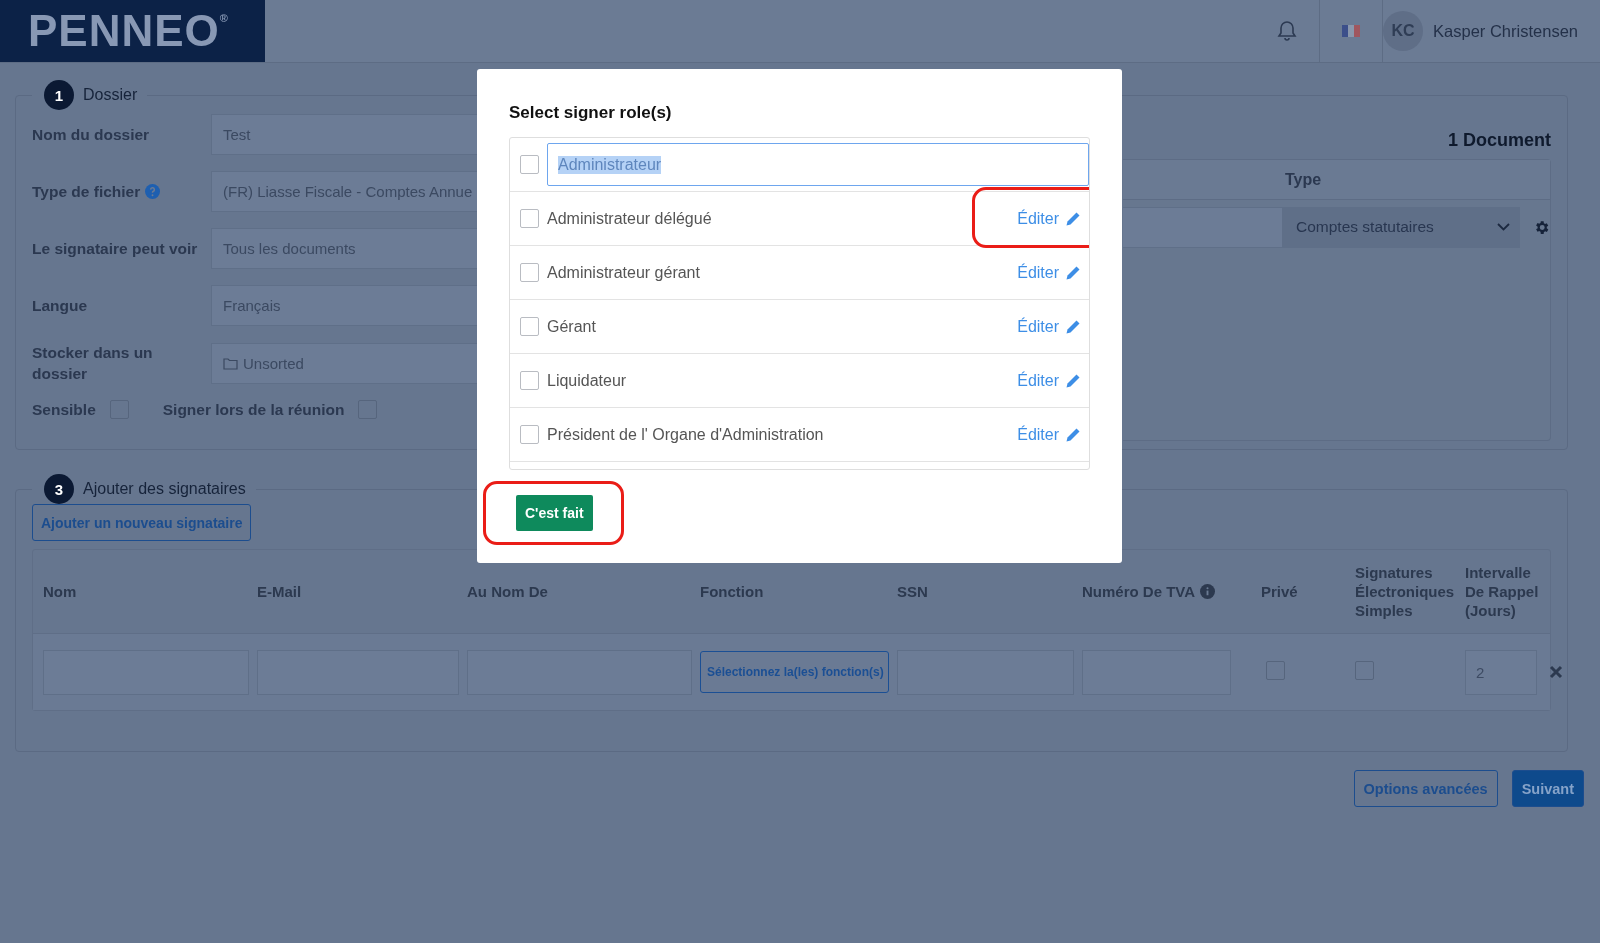  I want to click on advanced-options-button: Options avancées, so click(1425, 788).